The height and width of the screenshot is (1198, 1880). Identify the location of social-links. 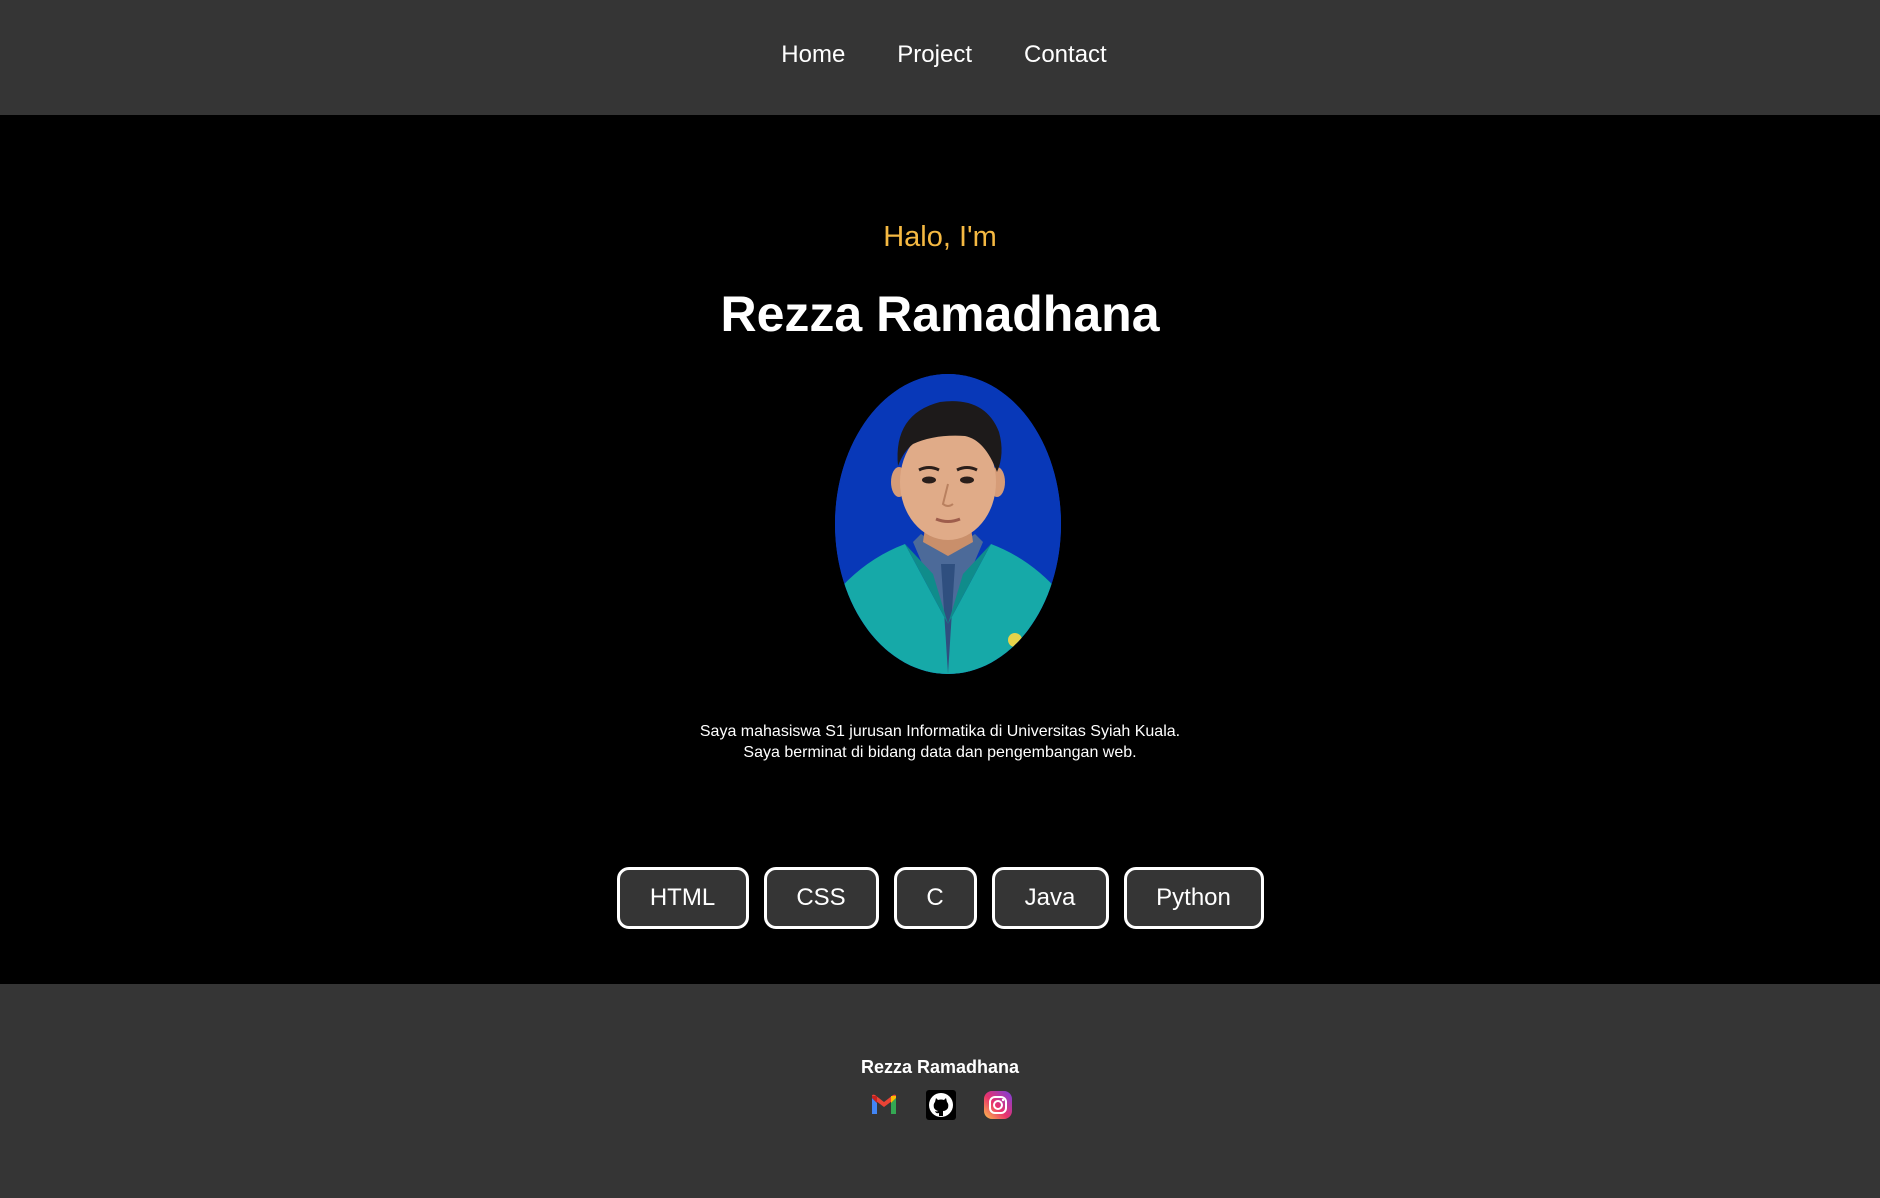
(940, 1105).